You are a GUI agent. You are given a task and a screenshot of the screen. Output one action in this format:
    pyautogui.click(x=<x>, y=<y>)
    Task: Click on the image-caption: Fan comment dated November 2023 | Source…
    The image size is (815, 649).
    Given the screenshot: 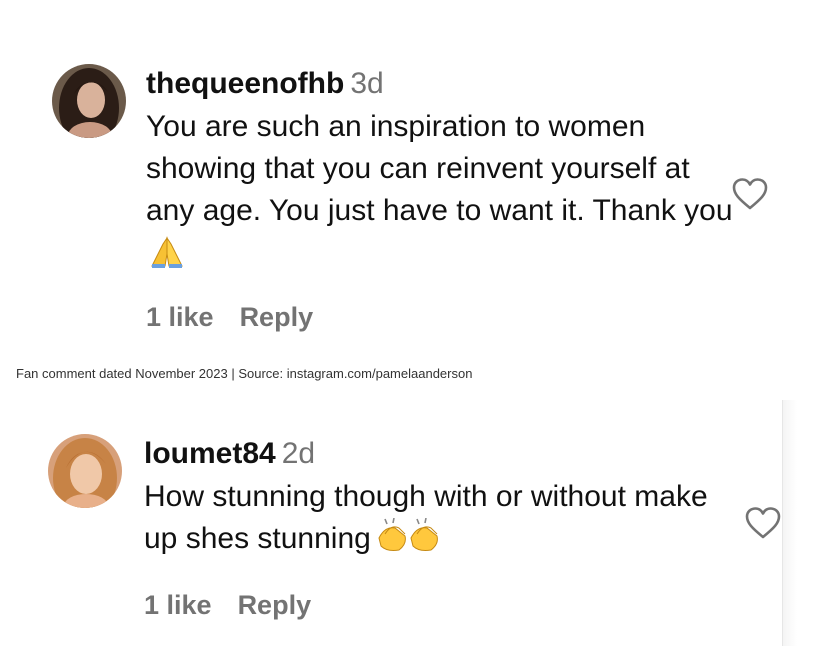 What is the action you would take?
    pyautogui.click(x=244, y=373)
    